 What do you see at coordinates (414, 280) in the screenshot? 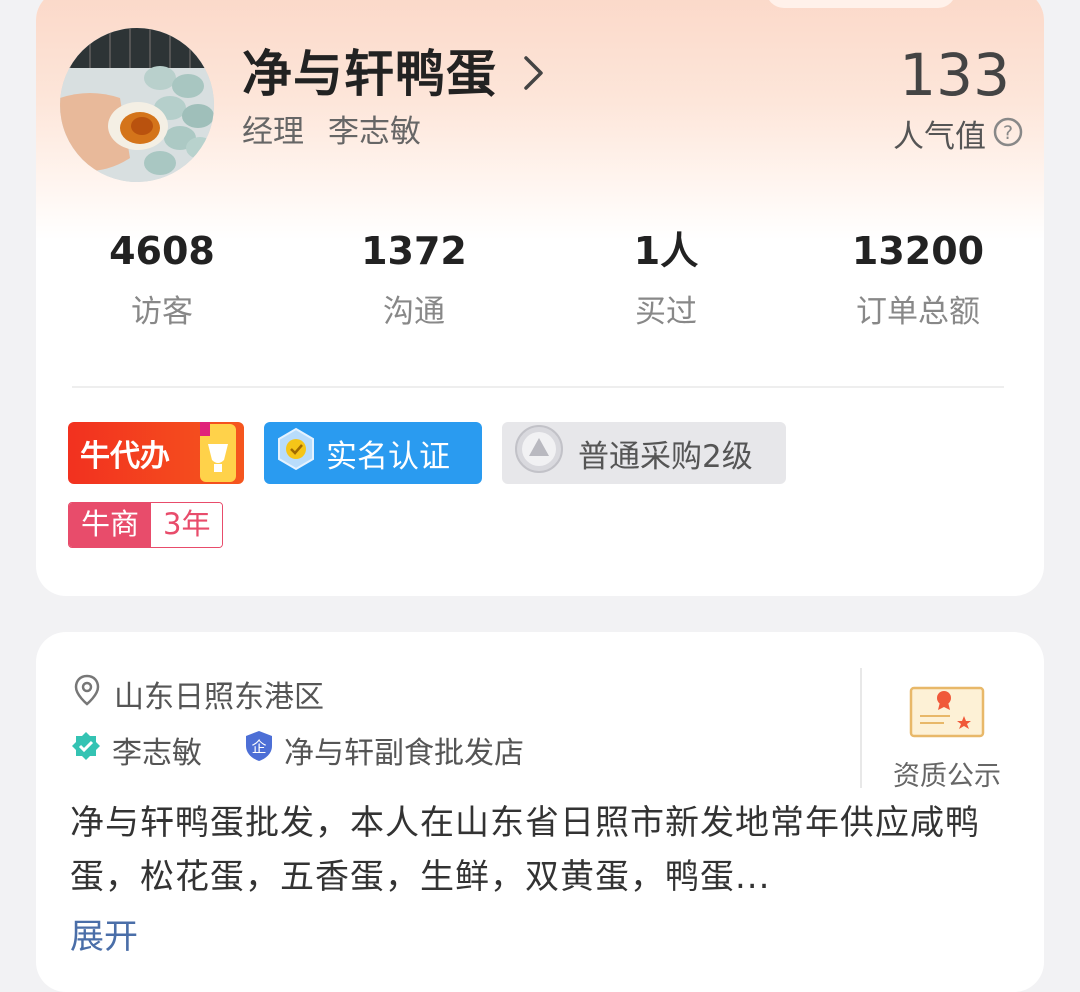
I see `stat-communications: 1372 沟通` at bounding box center [414, 280].